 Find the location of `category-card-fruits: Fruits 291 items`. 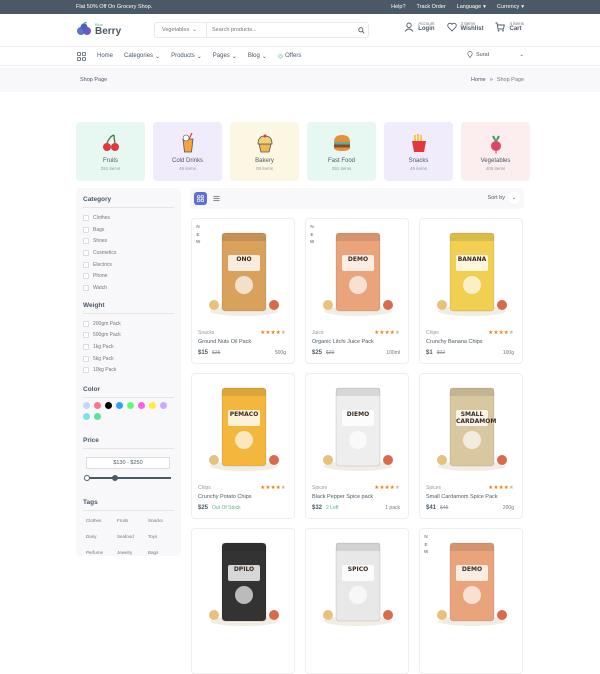

category-card-fruits: Fruits 291 items is located at coordinates (110, 151).